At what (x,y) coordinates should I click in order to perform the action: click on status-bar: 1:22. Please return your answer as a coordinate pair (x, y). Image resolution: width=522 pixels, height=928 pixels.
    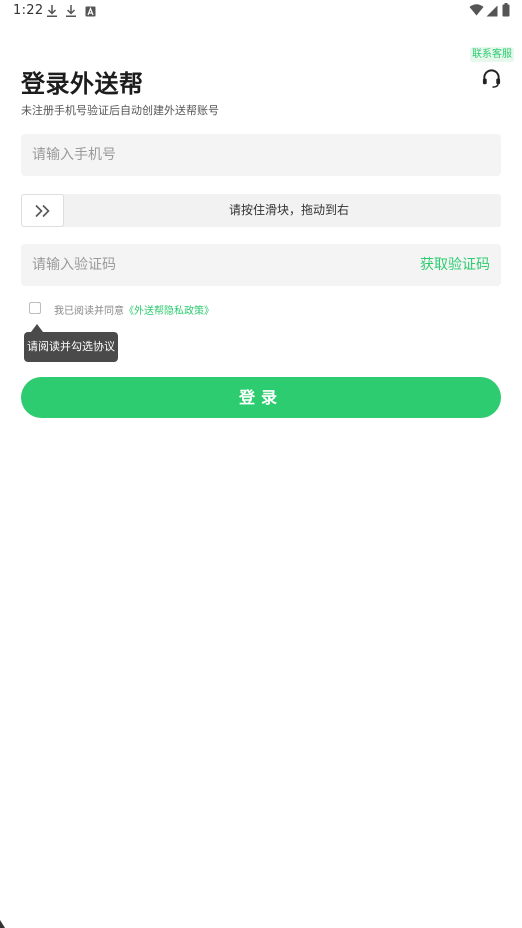
    Looking at the image, I should click on (261, 12).